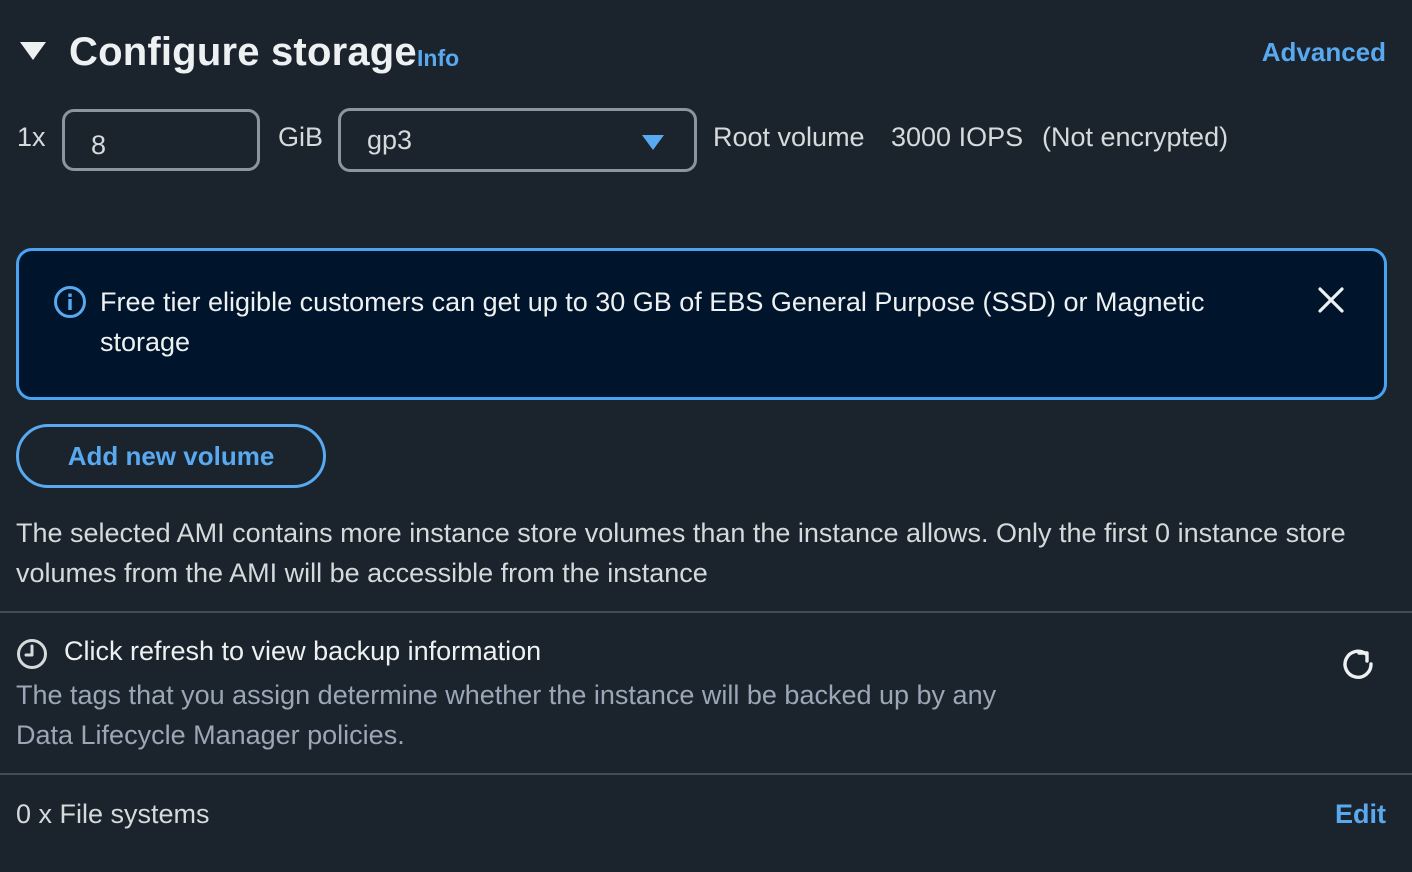  What do you see at coordinates (1331, 300) in the screenshot?
I see `close-icon` at bounding box center [1331, 300].